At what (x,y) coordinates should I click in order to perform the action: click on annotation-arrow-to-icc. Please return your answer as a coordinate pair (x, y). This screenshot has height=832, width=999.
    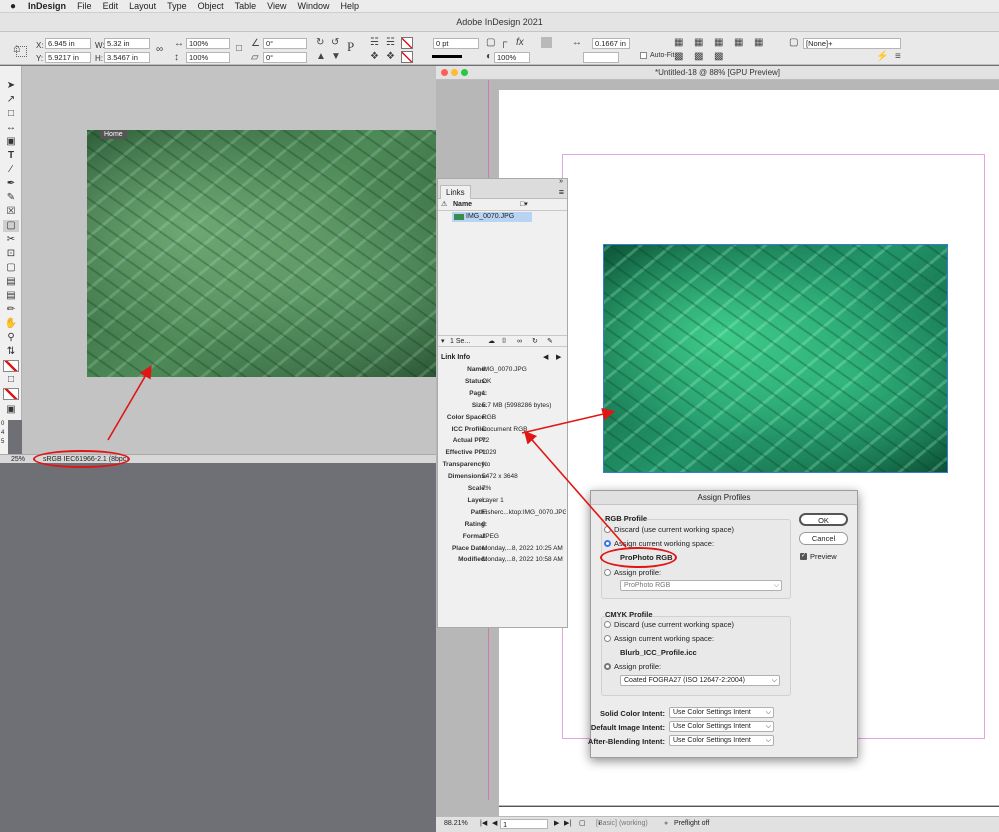
    Looking at the image, I should click on (575, 489).